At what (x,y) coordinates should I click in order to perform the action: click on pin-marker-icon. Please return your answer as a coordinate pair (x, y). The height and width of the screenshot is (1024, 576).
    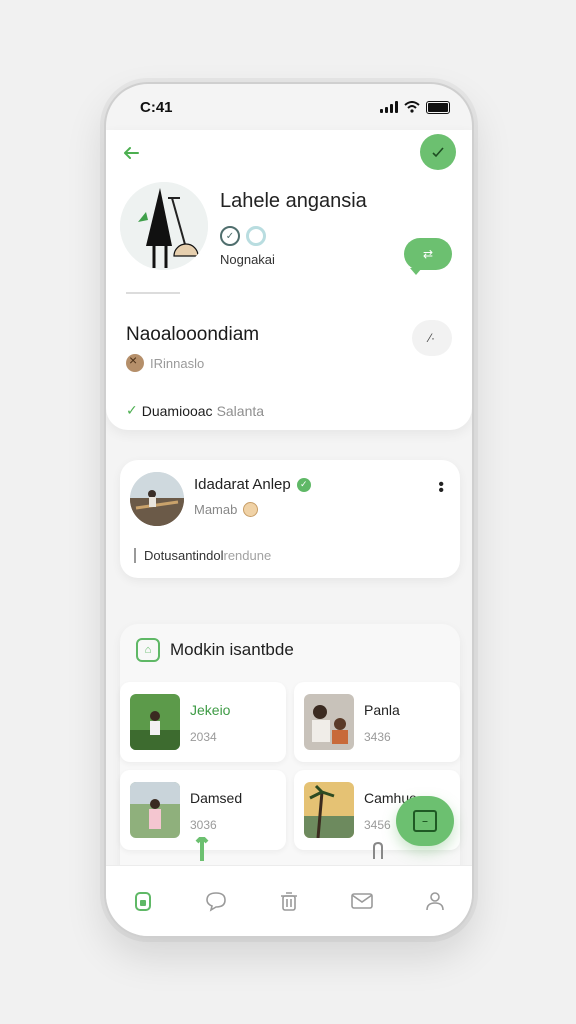
    Looking at the image, I should click on (202, 850).